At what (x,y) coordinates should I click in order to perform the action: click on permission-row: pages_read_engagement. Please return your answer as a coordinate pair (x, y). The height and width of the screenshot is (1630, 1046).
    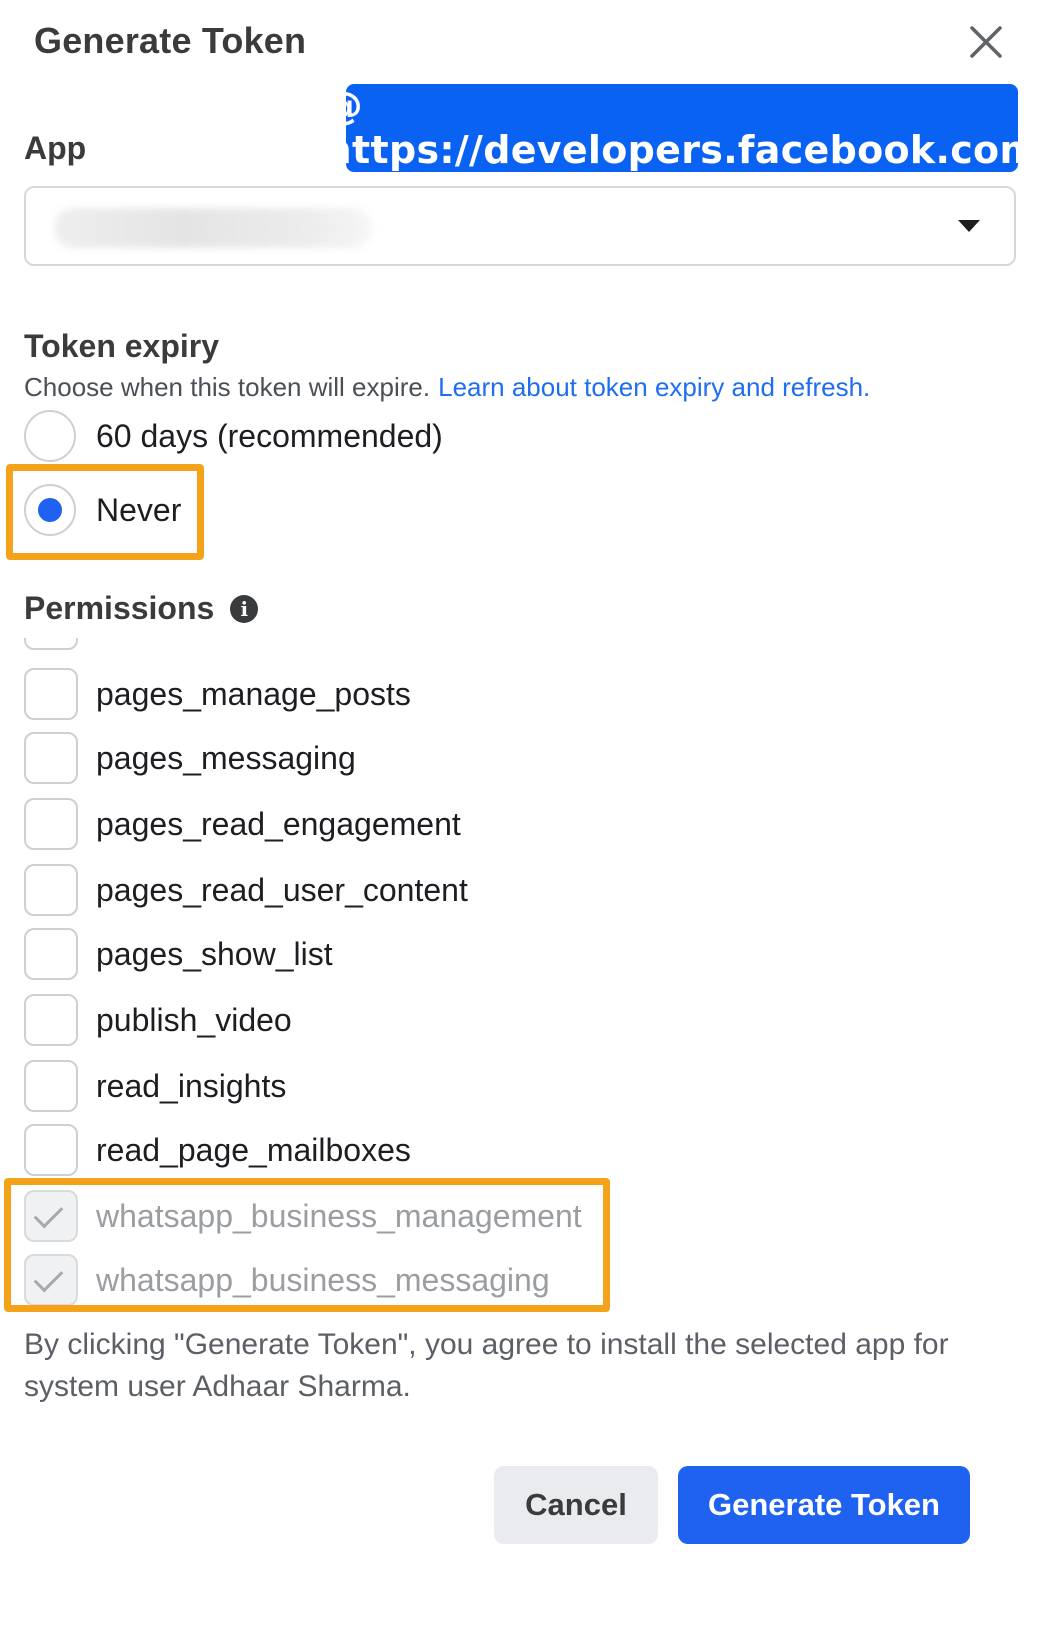
    Looking at the image, I should click on (242, 824).